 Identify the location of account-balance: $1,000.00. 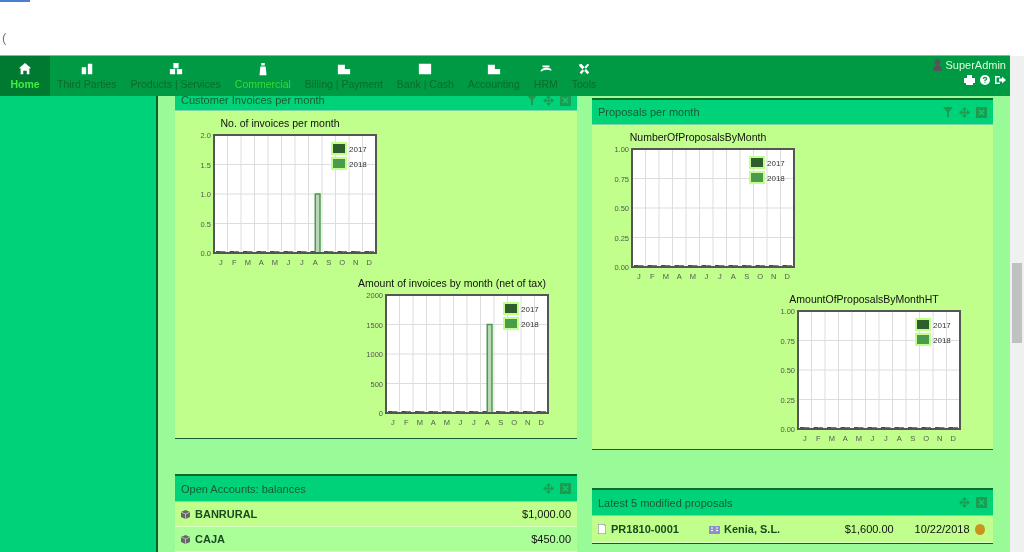
(546, 514).